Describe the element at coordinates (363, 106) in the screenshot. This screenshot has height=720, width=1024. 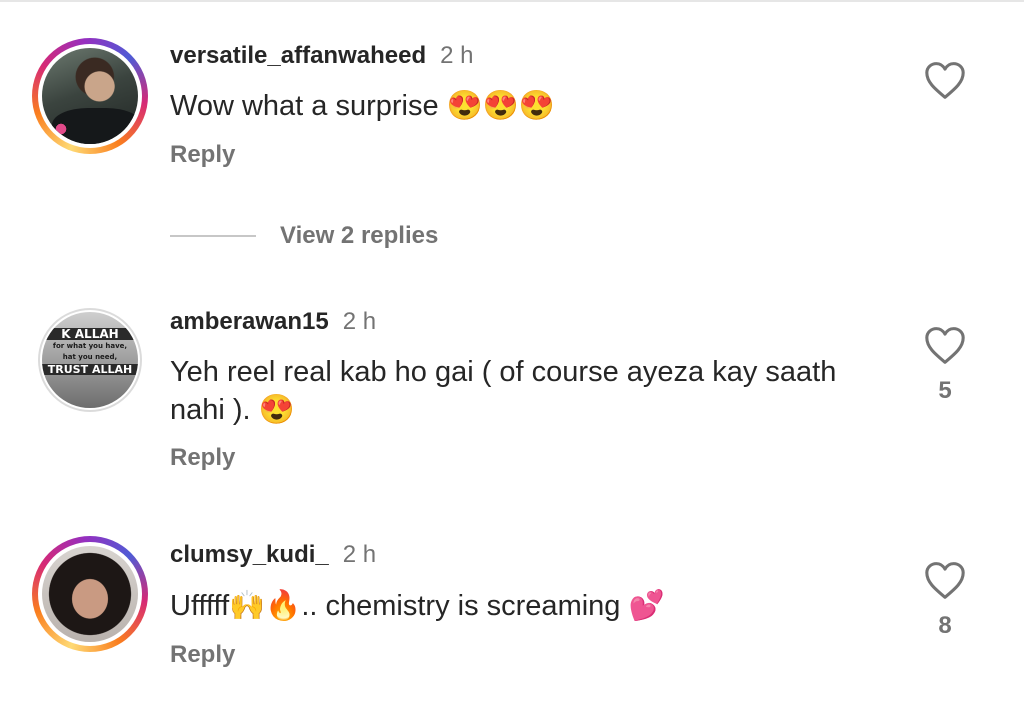
I see `comment-text: Wow what a surprise 😍😍😍` at that location.